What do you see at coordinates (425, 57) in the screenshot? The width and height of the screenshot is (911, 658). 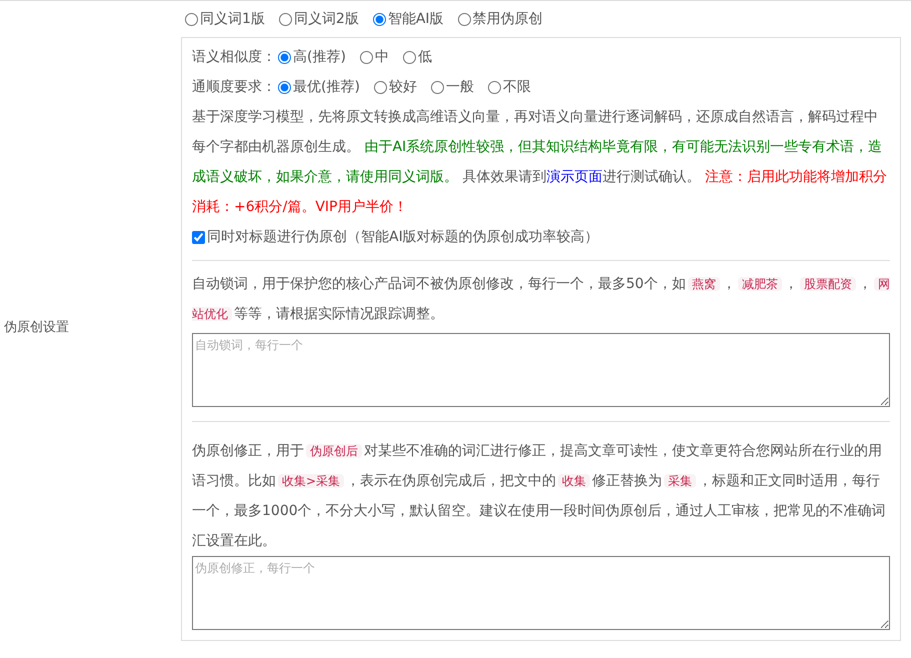 I see `option-label: 低` at bounding box center [425, 57].